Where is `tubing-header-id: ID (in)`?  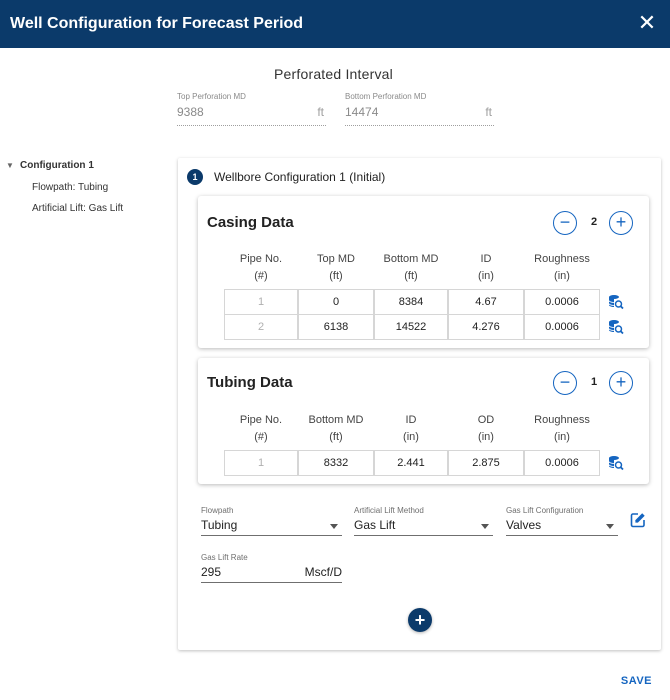 tubing-header-id: ID (in) is located at coordinates (411, 428).